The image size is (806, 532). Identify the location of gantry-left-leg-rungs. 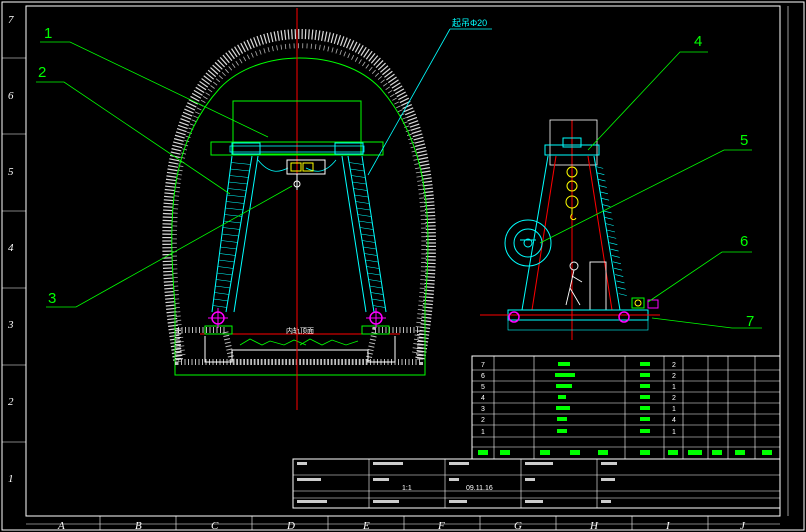
(231, 235).